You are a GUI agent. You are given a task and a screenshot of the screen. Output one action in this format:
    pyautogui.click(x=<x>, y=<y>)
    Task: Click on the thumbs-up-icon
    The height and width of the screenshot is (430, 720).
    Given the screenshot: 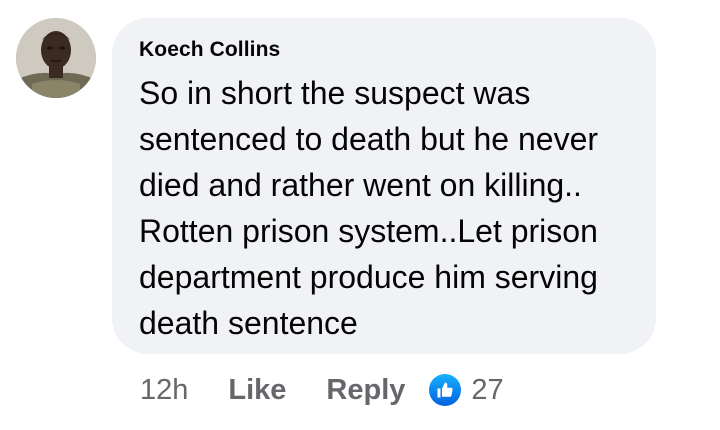 What is the action you would take?
    pyautogui.click(x=445, y=390)
    